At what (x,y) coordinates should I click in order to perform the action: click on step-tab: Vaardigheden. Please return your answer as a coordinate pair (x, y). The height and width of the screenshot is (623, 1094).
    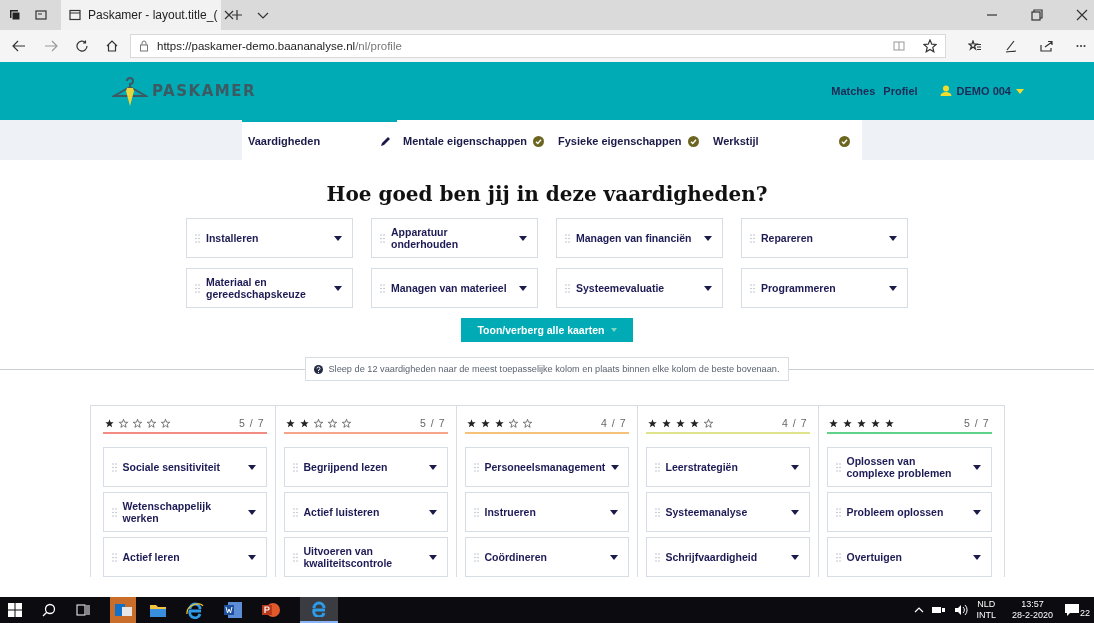
    Looking at the image, I should click on (319, 140).